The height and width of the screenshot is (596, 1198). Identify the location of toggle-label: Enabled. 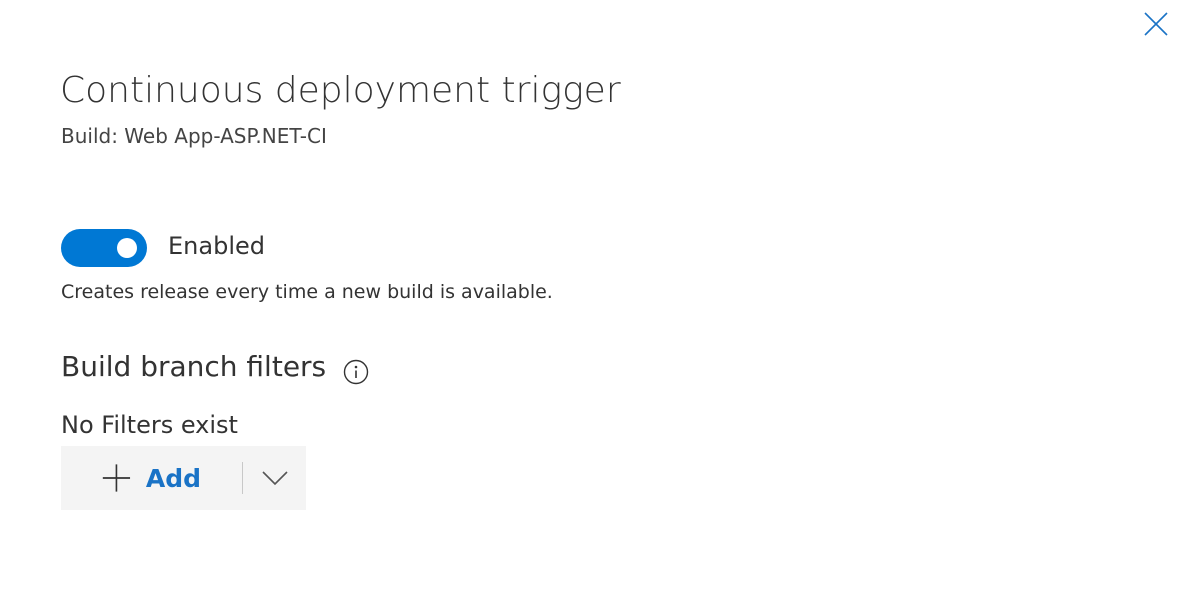
(216, 246).